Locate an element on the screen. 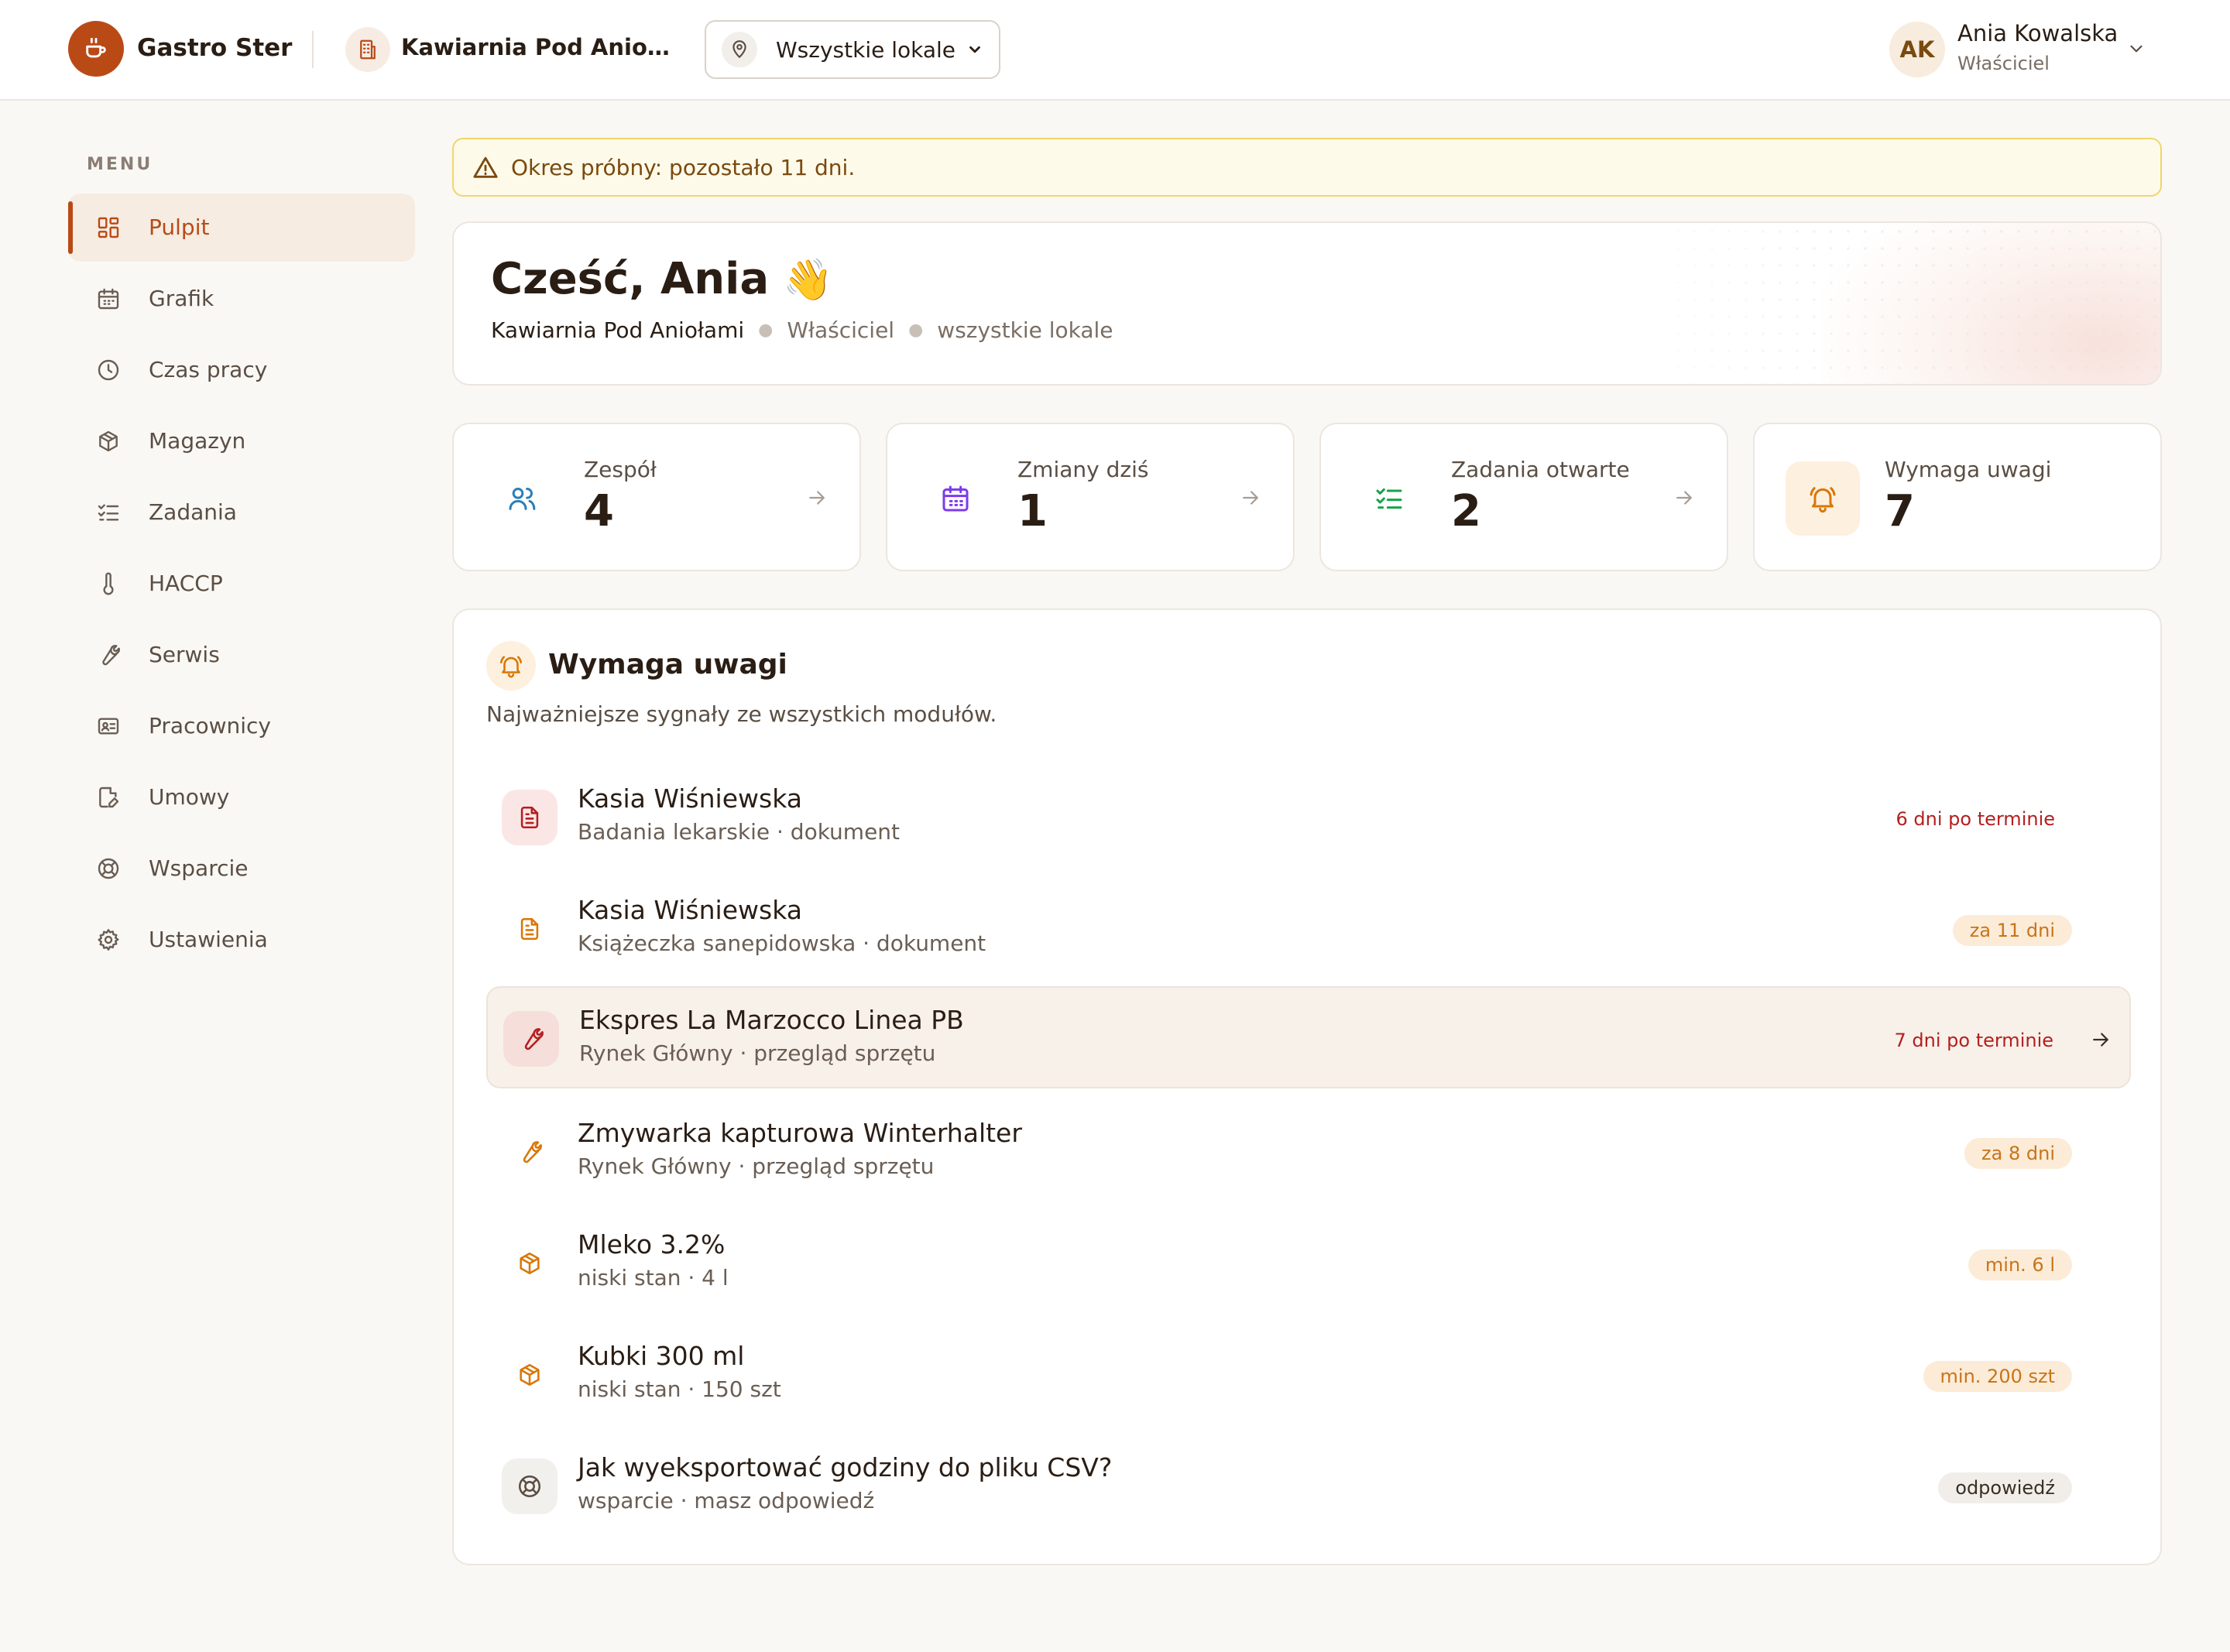 Image resolution: width=2230 pixels, height=1652 pixels. sidebar-item-label: Pracownicy is located at coordinates (210, 726).